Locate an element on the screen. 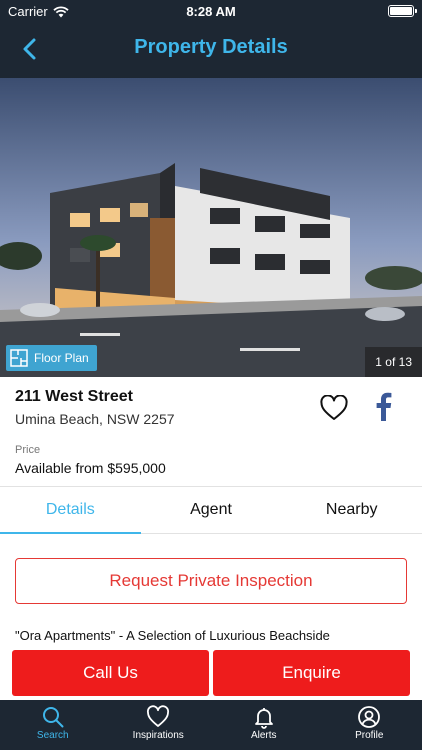  tabbar-inspirations-label: Inspirations is located at coordinates (158, 735).